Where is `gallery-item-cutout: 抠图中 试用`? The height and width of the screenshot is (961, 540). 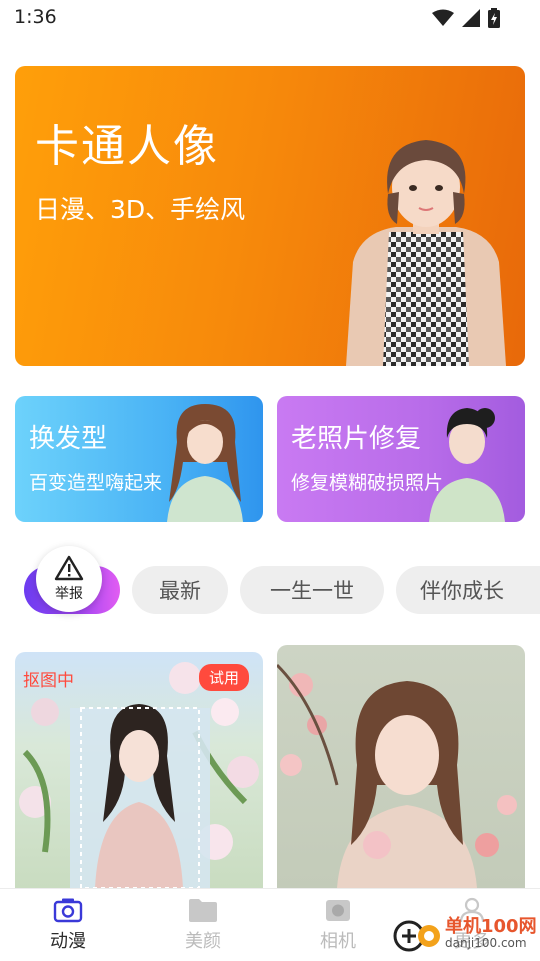
gallery-item-cutout: 抠图中 试用 is located at coordinates (139, 770).